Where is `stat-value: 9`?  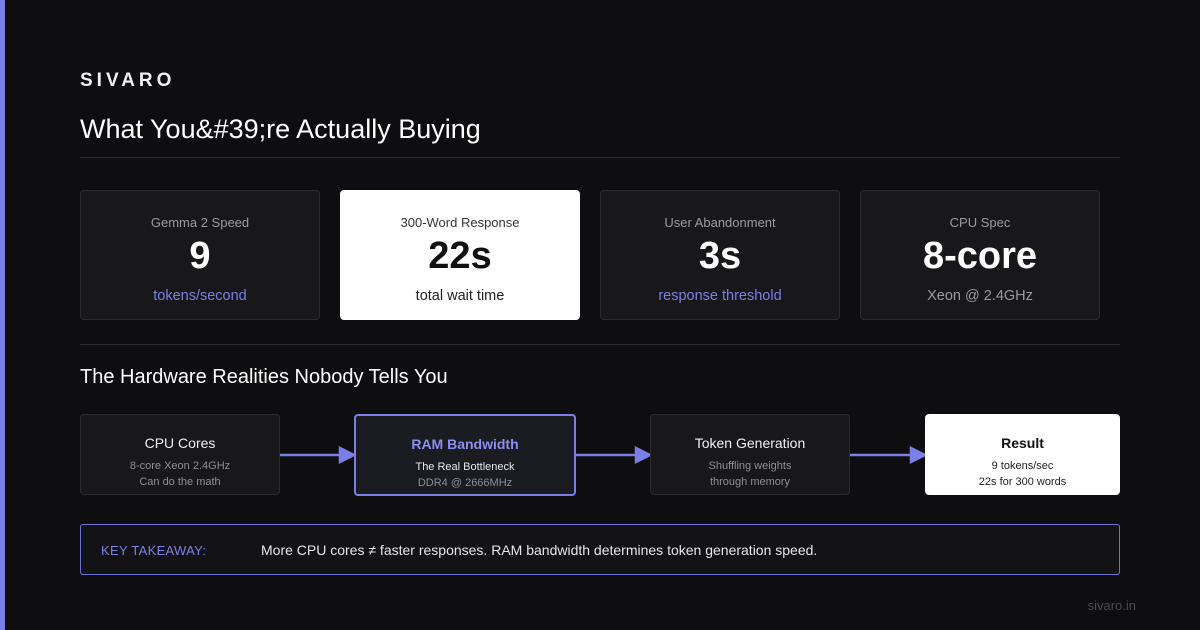
stat-value: 9 is located at coordinates (200, 256).